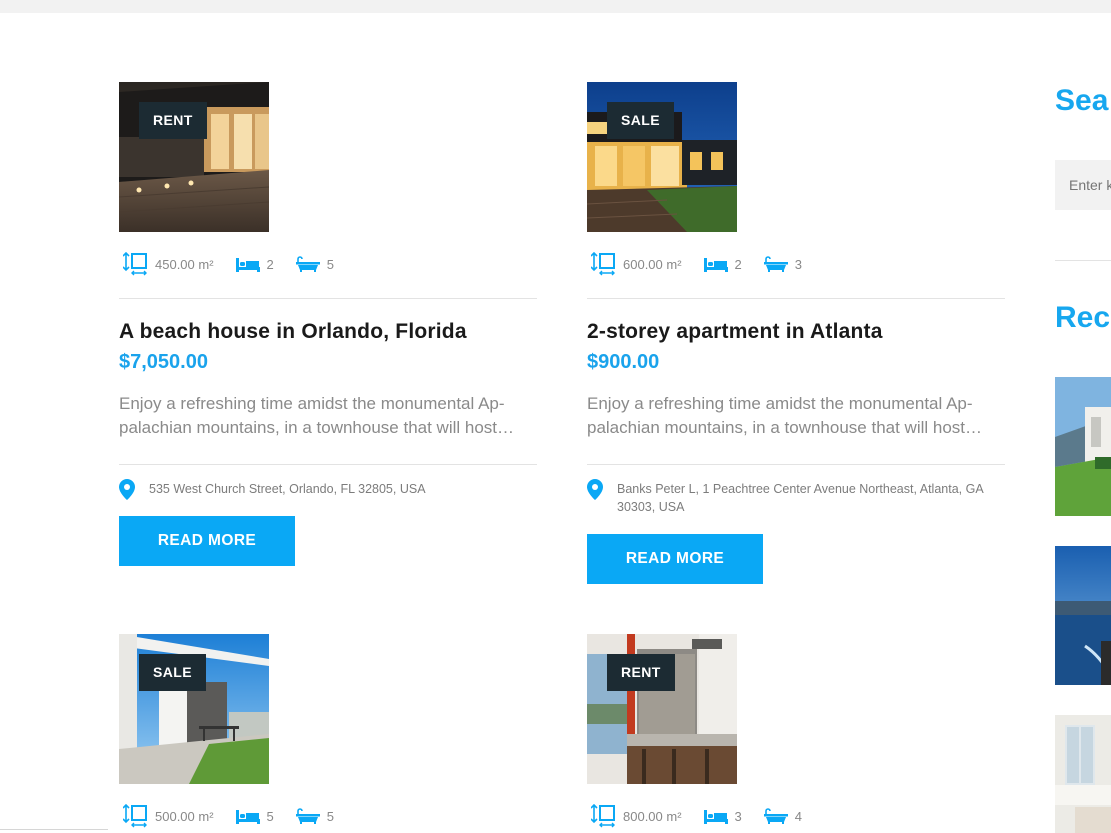  I want to click on sidebar: Sea Rec, so click(1083, 416).